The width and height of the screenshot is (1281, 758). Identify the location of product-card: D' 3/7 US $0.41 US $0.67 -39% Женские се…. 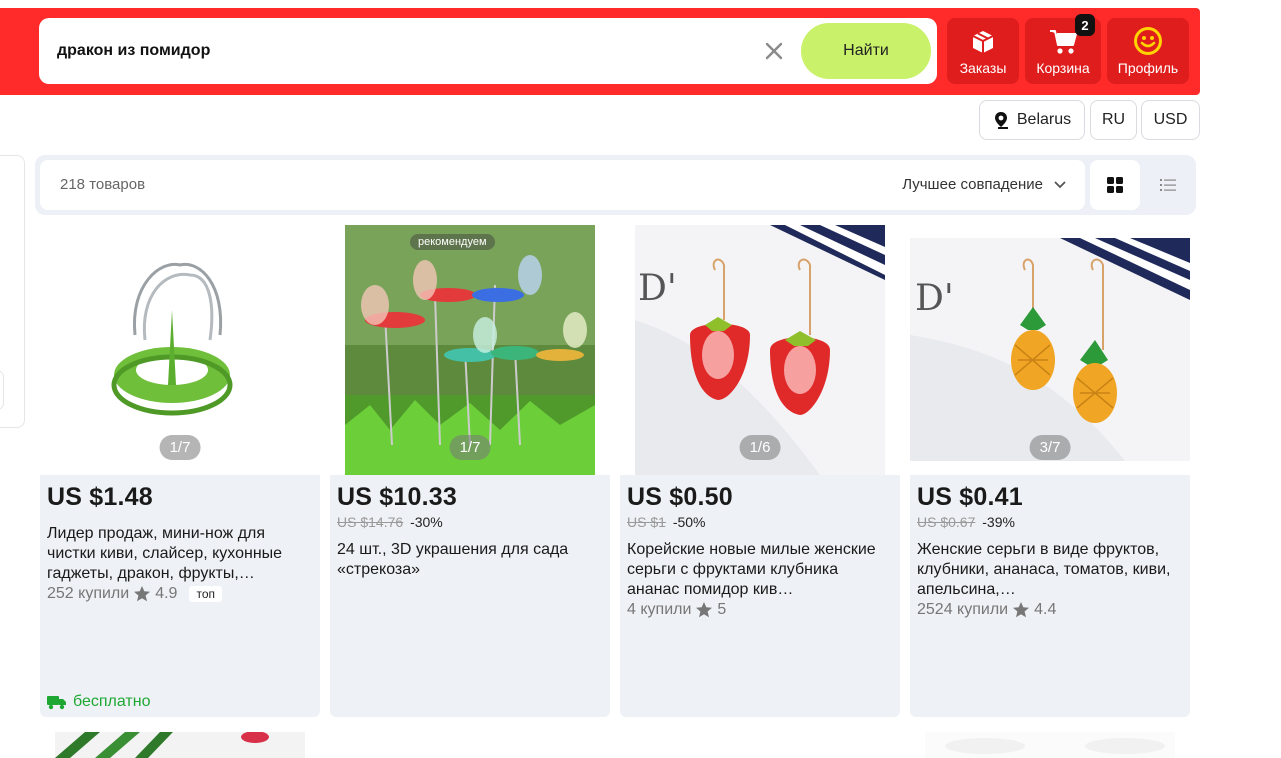
(1050, 471).